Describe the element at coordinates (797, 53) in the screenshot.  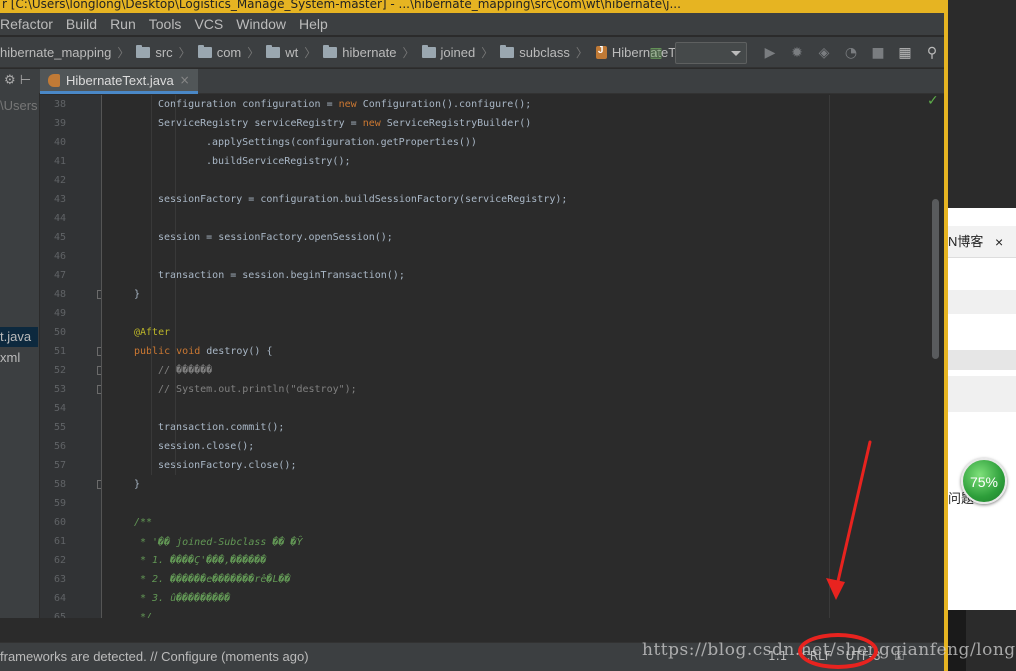
I see `debug-icon: ✹` at that location.